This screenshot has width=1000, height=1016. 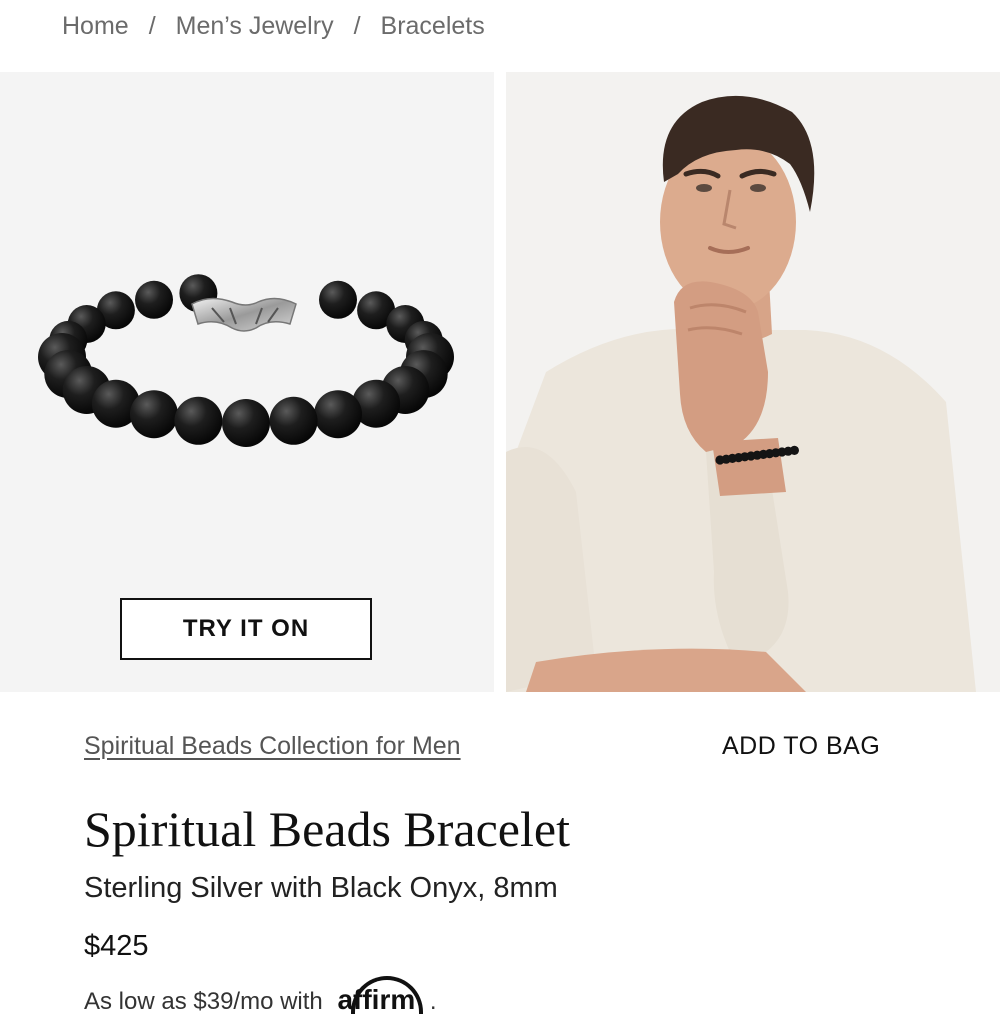 What do you see at coordinates (321, 888) in the screenshot?
I see `product-subtitle: Sterling Silver with Black Onyx, 8mm` at bounding box center [321, 888].